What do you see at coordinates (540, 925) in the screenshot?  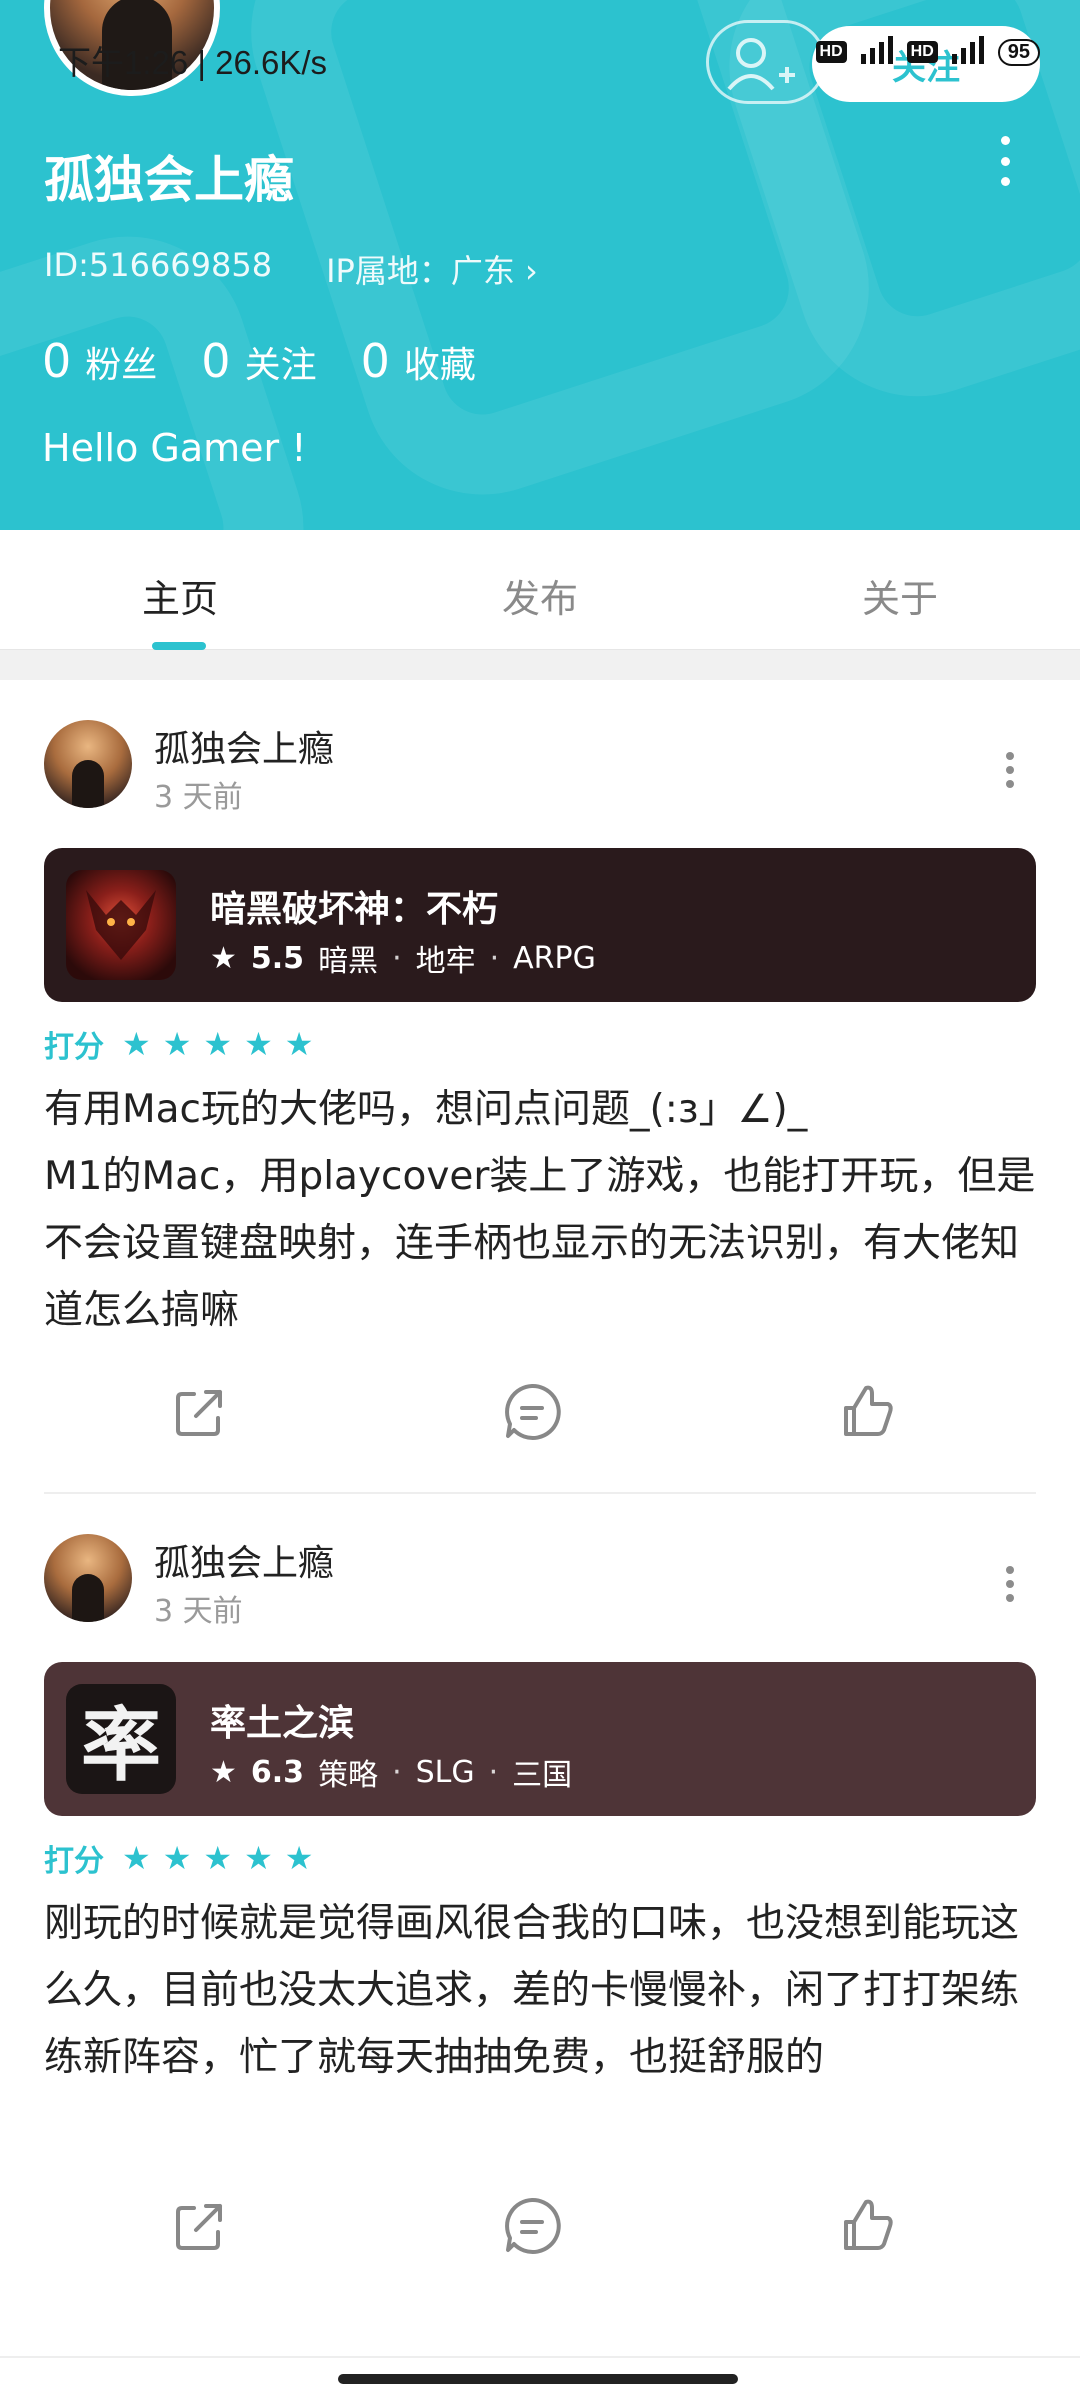 I see `game-card: 暗黑破坏神：不朽 ★ 5.5 暗黑 · 地牢 · ARPG` at bounding box center [540, 925].